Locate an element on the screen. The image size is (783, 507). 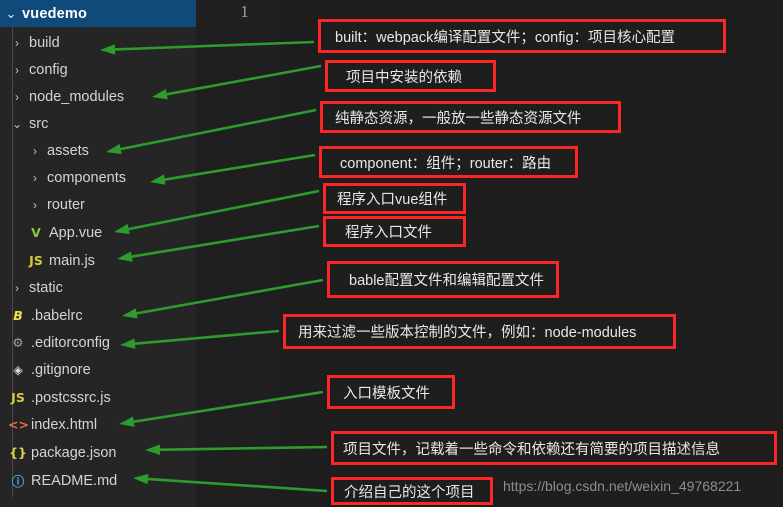
annotation-text: 程序入口文件 is located at coordinates (388, 233).